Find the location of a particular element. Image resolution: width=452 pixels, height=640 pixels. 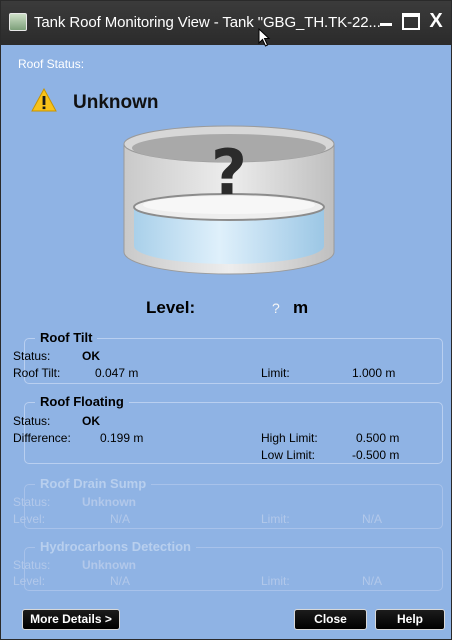

roof-floating-status-label: Status: is located at coordinates (32, 421).